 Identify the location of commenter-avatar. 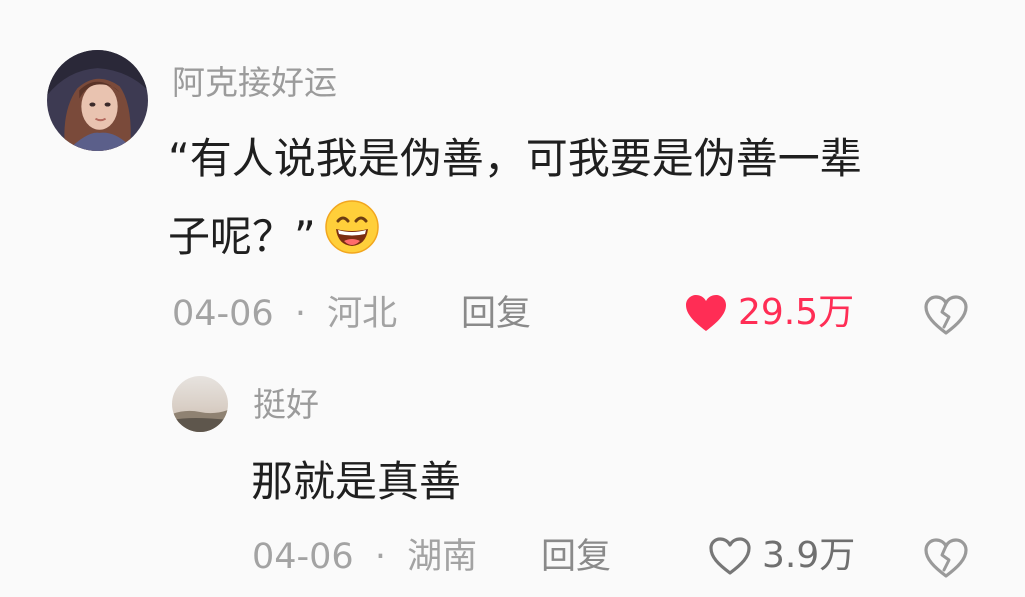
(97, 100).